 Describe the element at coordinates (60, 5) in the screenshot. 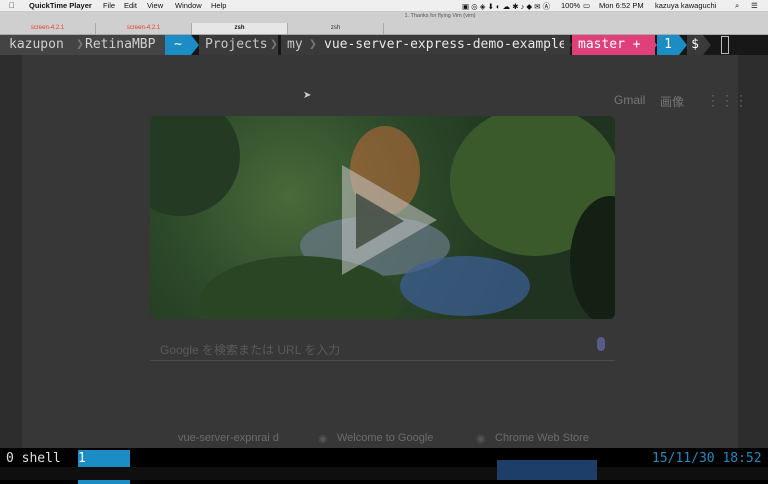

I see `app-name-menu: QuickTime Player` at that location.